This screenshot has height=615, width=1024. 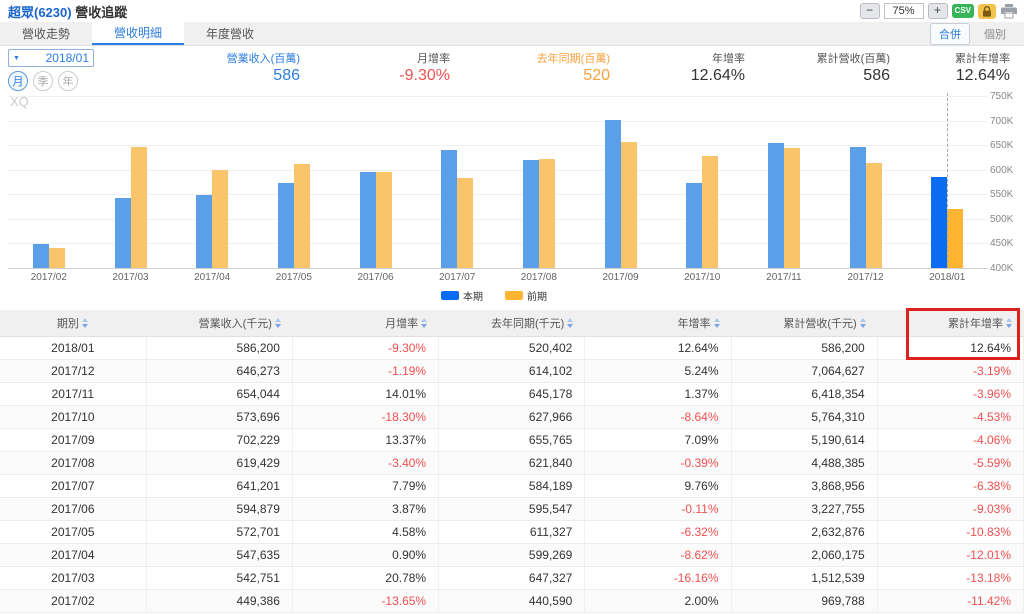 I want to click on column-header-label: 期別, so click(x=67, y=323).